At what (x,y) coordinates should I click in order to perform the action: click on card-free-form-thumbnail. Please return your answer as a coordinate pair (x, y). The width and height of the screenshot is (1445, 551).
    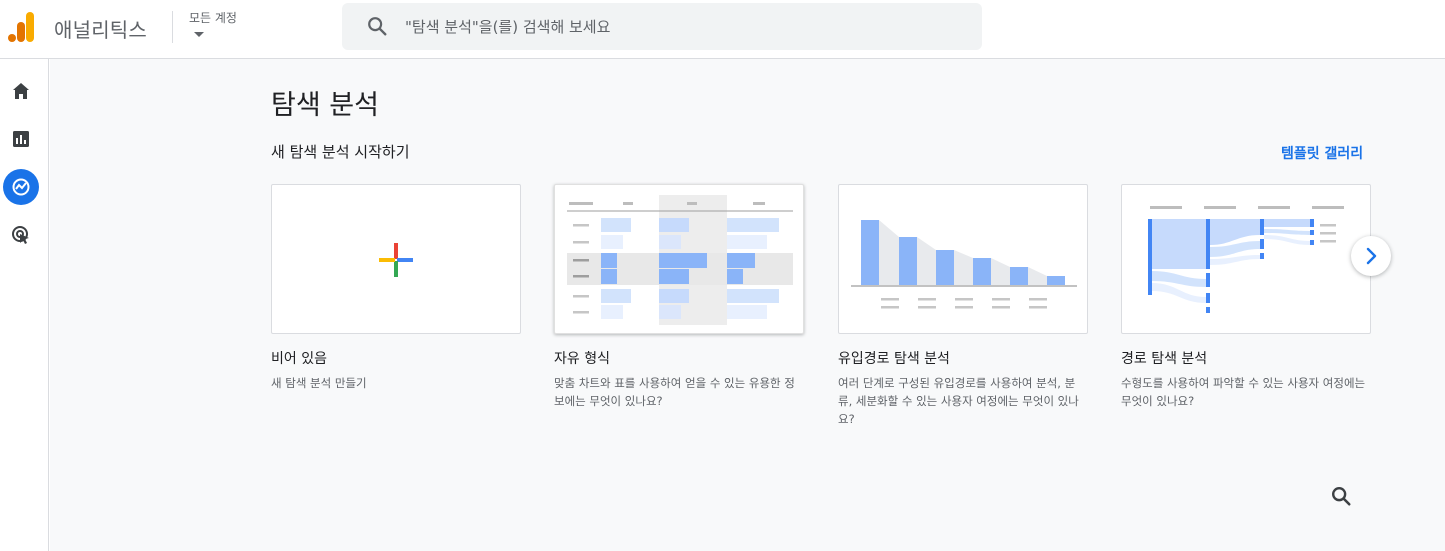
    Looking at the image, I should click on (679, 259).